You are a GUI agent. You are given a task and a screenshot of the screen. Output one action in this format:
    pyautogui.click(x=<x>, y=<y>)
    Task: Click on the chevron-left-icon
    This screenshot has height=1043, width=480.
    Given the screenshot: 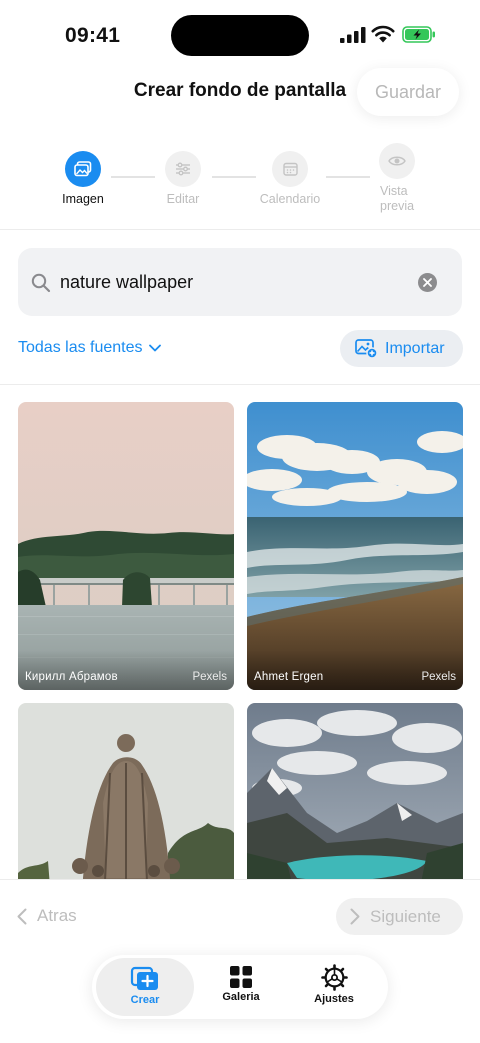 What is the action you would take?
    pyautogui.click(x=22, y=916)
    